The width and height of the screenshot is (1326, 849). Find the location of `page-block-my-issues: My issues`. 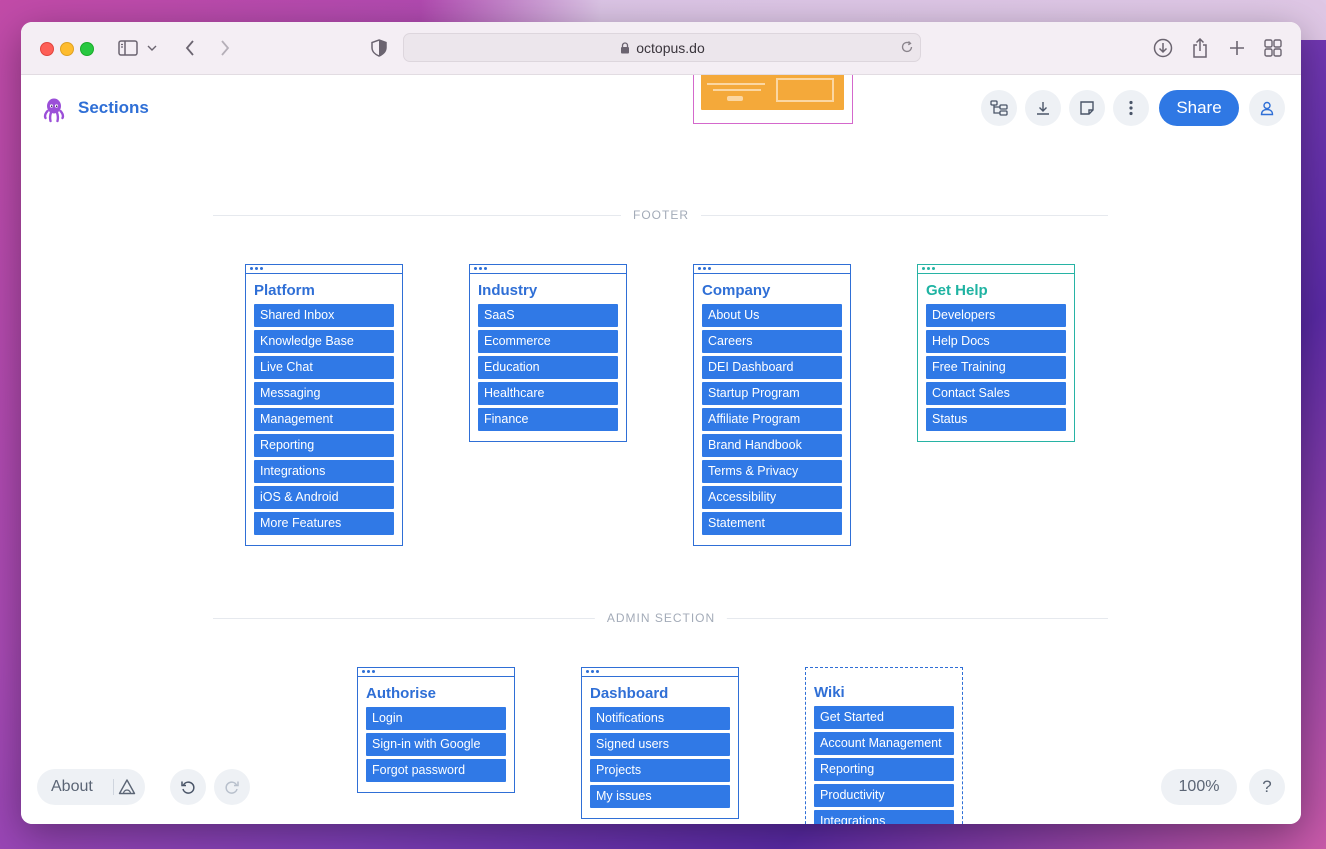

page-block-my-issues: My issues is located at coordinates (660, 796).